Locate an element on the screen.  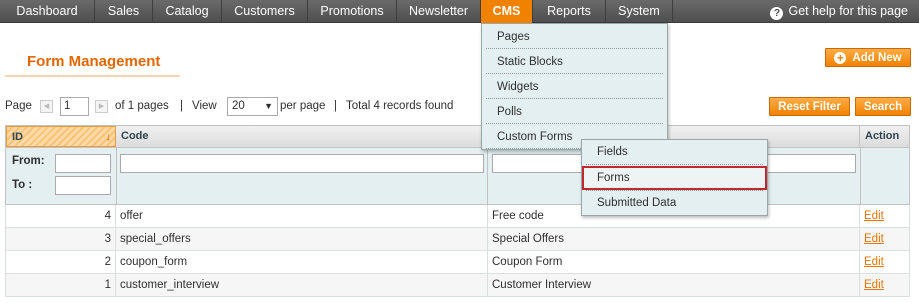
nav-newsletter: Newsletter is located at coordinates (439, 11).